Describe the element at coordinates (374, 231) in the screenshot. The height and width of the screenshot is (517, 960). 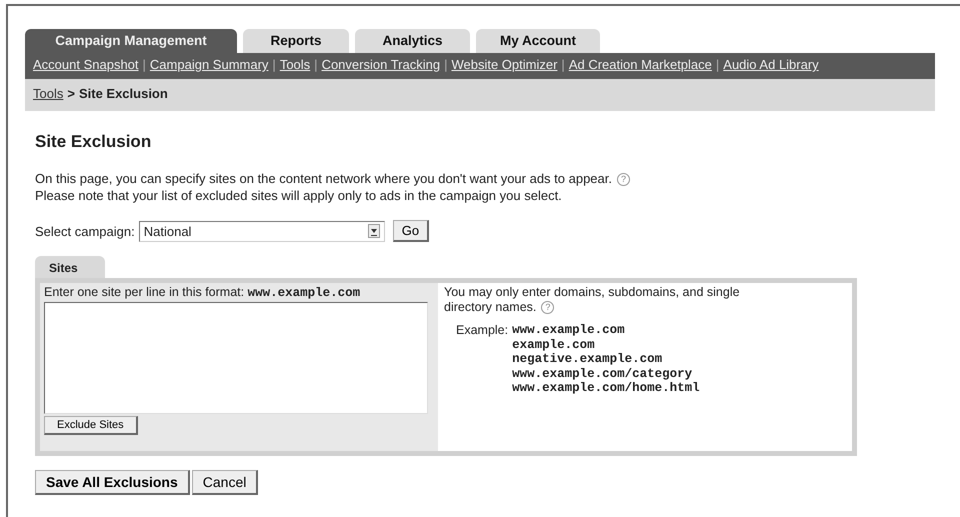
I see `caret-icon` at that location.